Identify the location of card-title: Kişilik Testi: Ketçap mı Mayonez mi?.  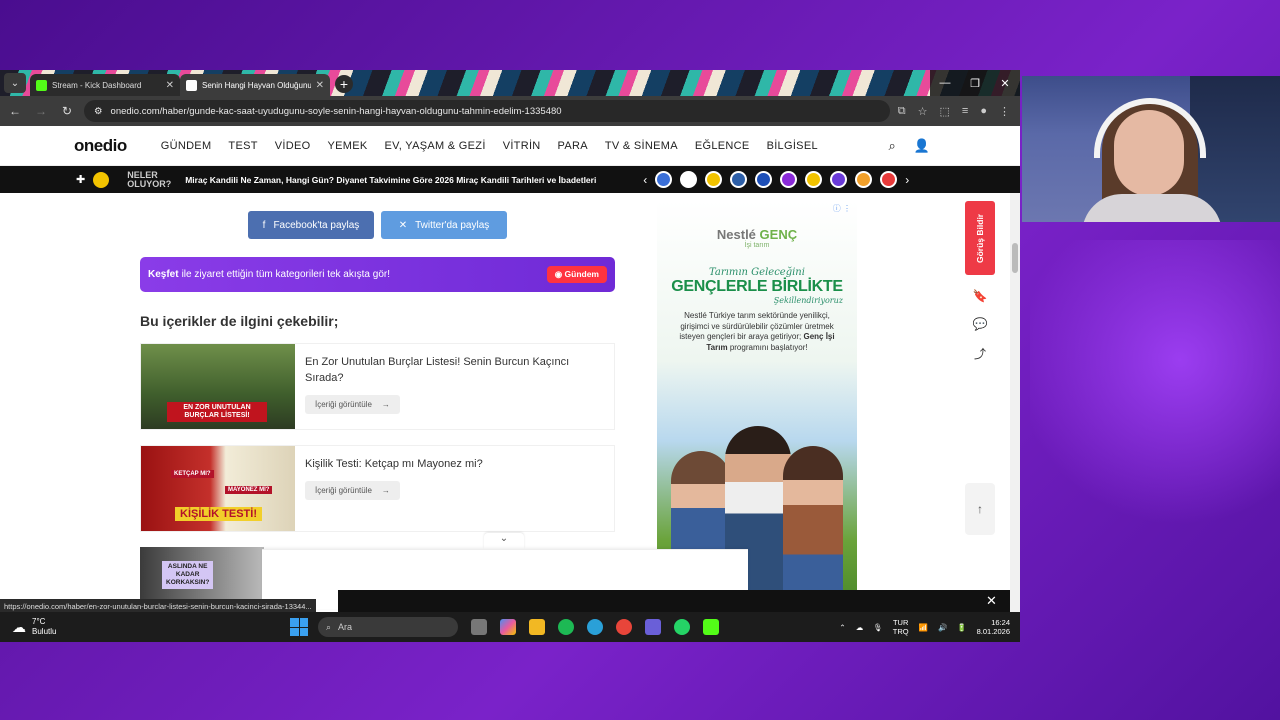
(454, 464).